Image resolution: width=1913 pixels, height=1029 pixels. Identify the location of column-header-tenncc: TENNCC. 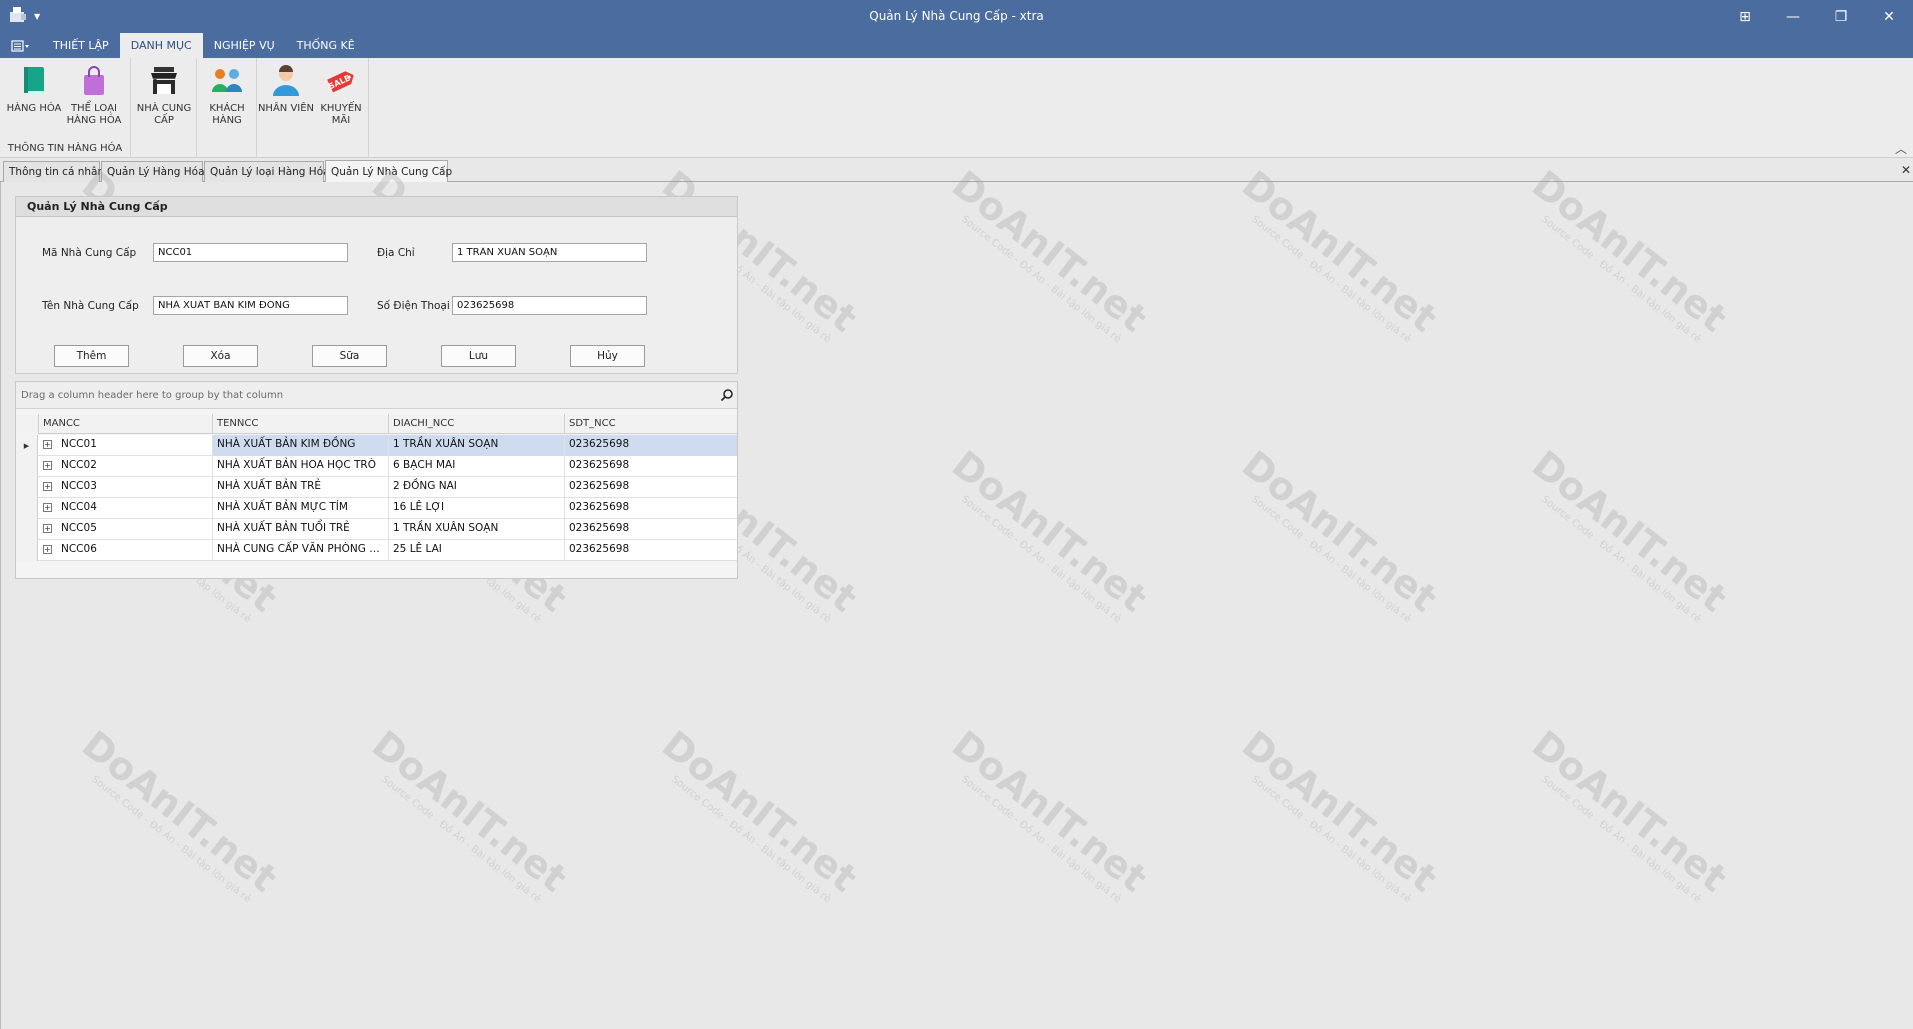
(301, 424).